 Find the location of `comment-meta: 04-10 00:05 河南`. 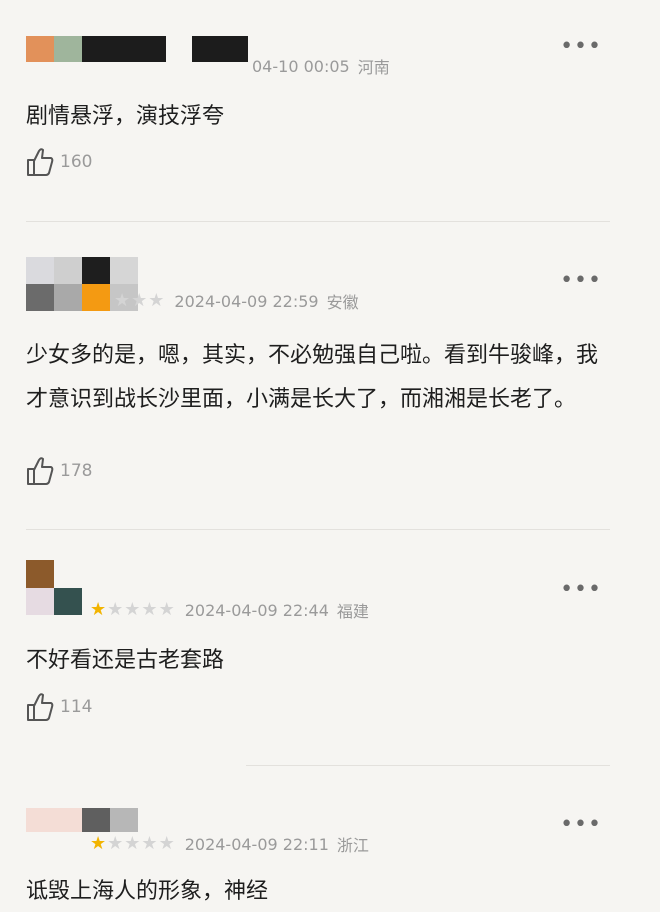

comment-meta: 04-10 00:05 河南 is located at coordinates (295, 66).